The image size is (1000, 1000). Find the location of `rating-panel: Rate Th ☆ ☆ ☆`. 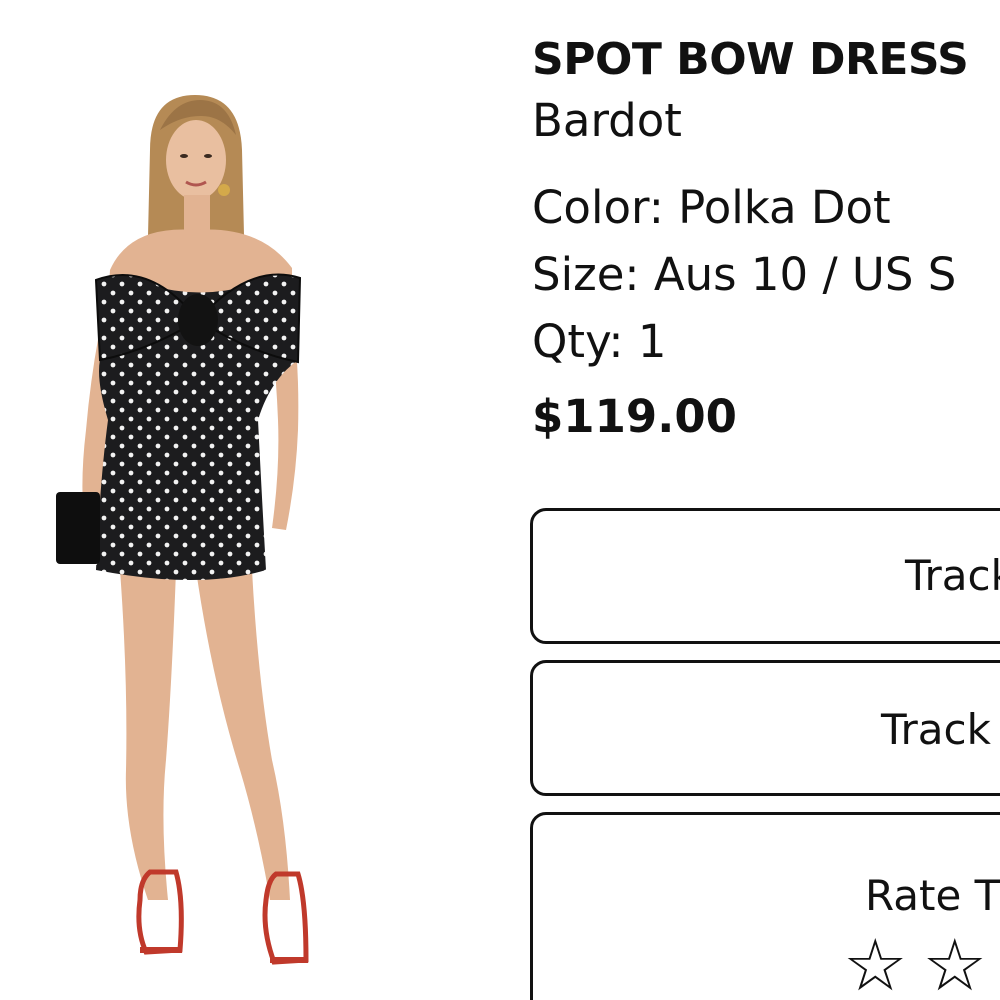

rating-panel: Rate Th ☆ ☆ ☆ is located at coordinates (765, 906).